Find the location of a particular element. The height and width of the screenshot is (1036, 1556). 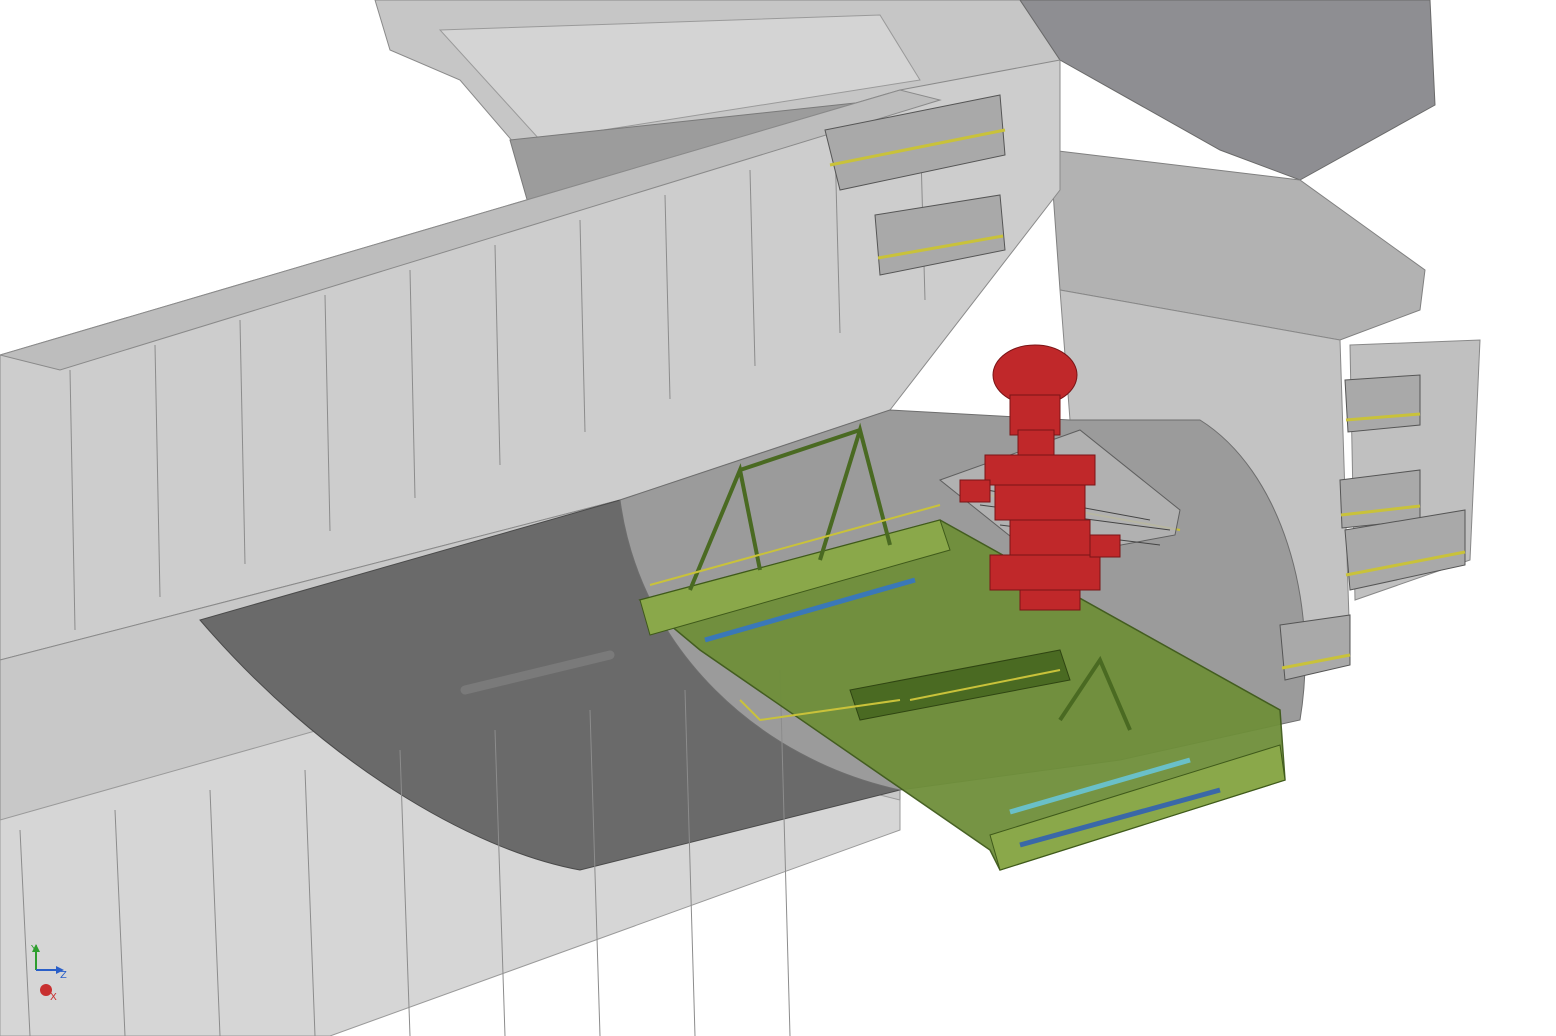

y-axis-label: Y is located at coordinates (34, 949).